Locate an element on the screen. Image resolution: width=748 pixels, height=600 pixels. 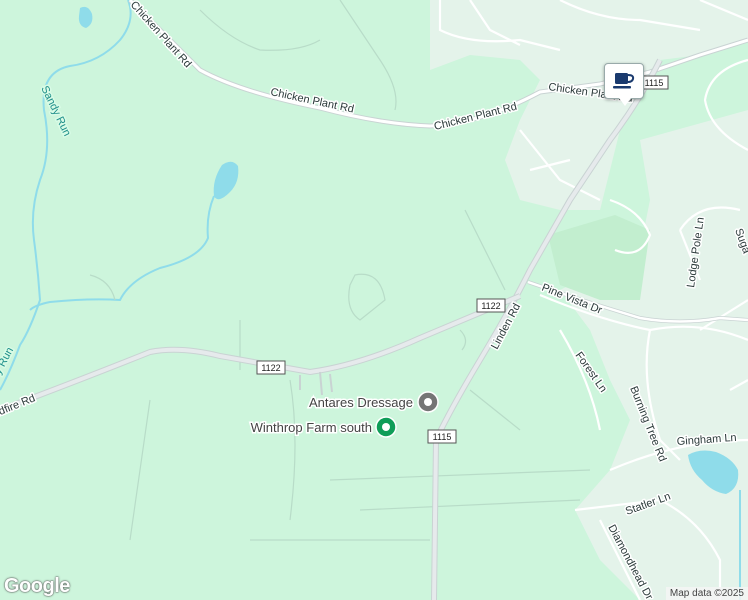
poi-winthrop-label: Winthrop Farm south is located at coordinates (311, 427).